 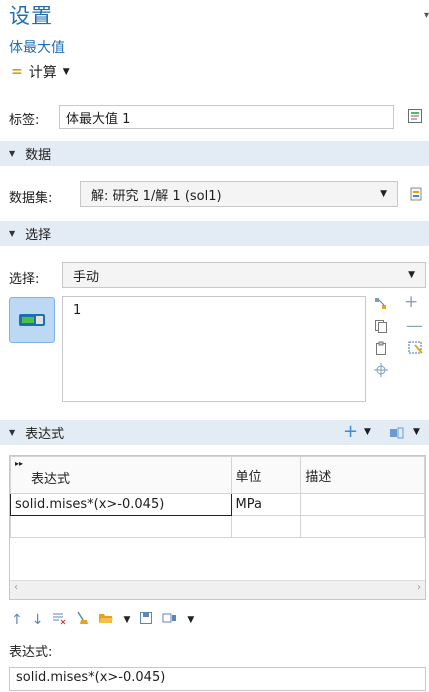 I want to click on edit-note-icon, so click(x=415, y=116).